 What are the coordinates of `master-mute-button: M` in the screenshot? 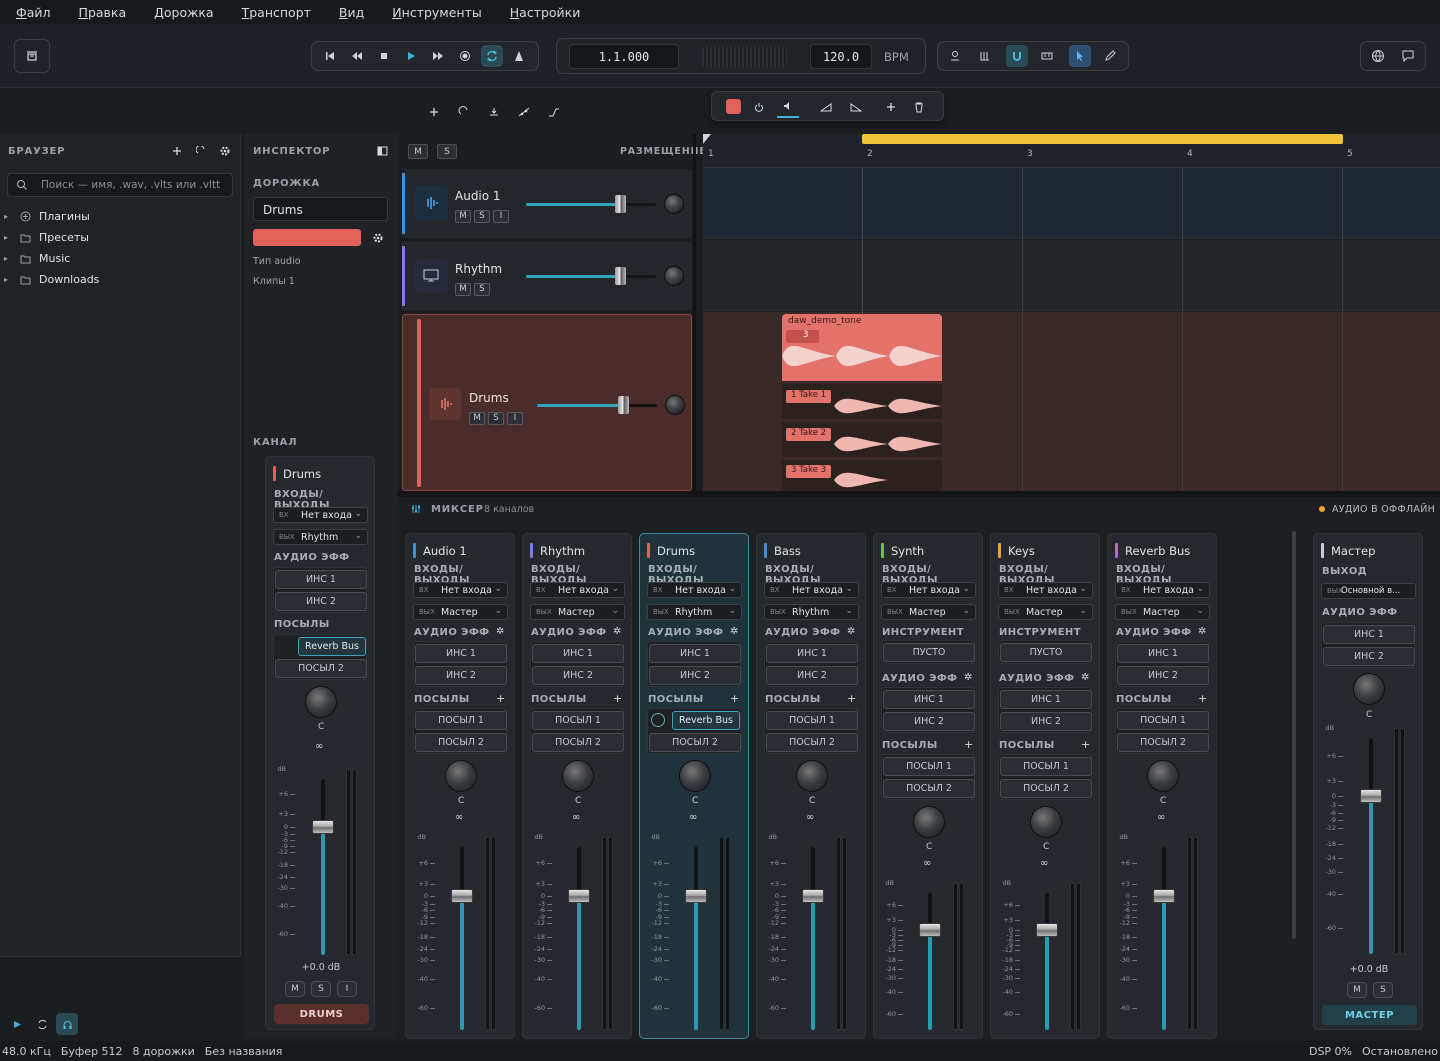 It's located at (1357, 990).